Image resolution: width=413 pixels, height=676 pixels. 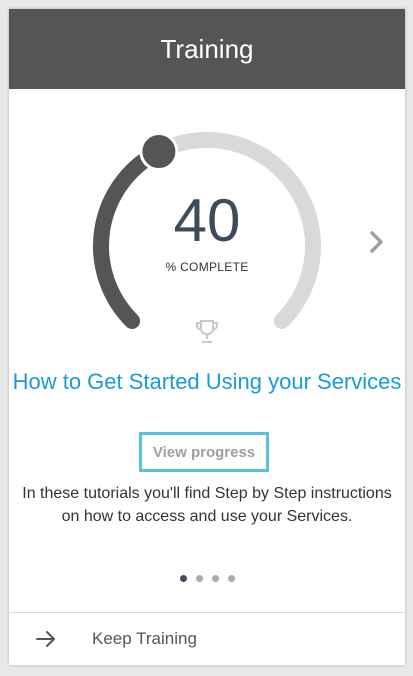 I want to click on view-progress-label: View progress, so click(x=204, y=452).